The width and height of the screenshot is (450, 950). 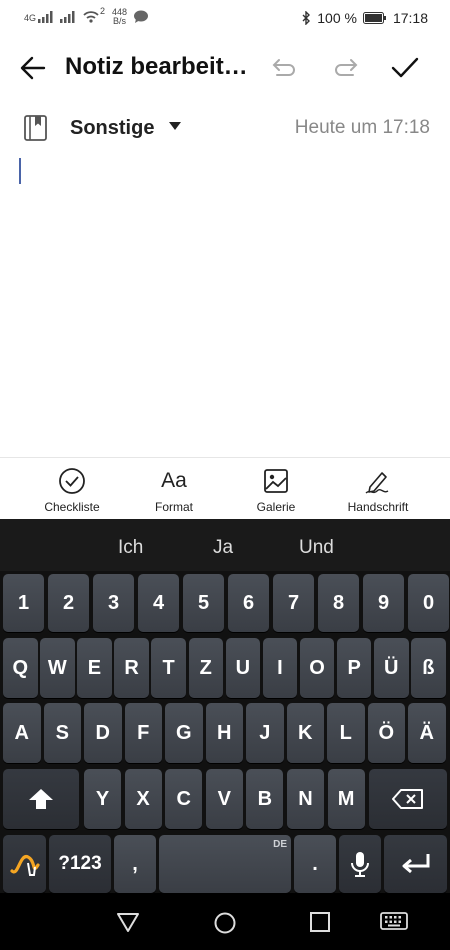 What do you see at coordinates (243, 668) in the screenshot?
I see `letter-key: U` at bounding box center [243, 668].